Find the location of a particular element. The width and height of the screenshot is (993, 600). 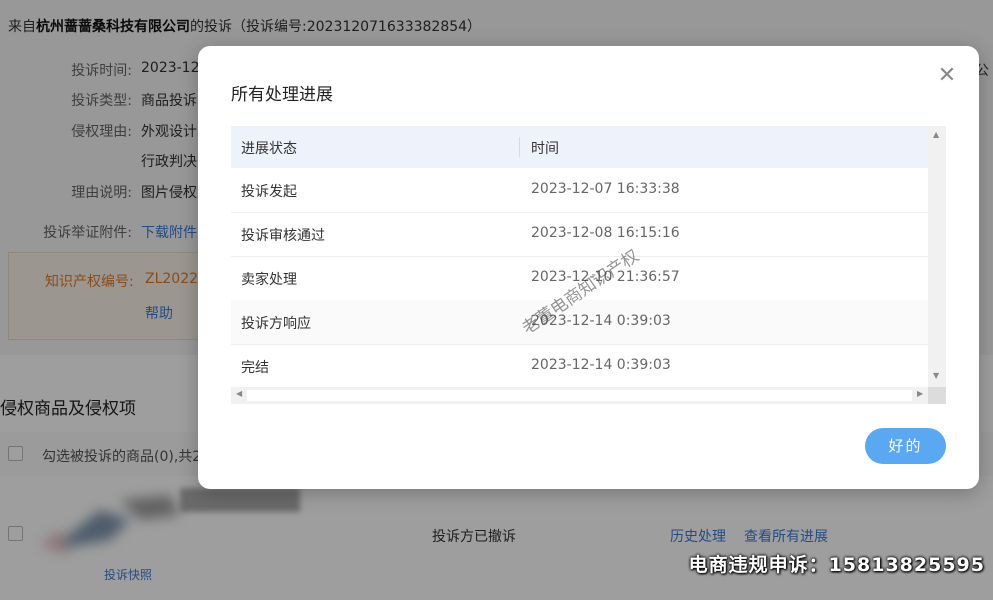

row-time-cell: 2023-12-14 0:39:03 is located at coordinates (601, 365).